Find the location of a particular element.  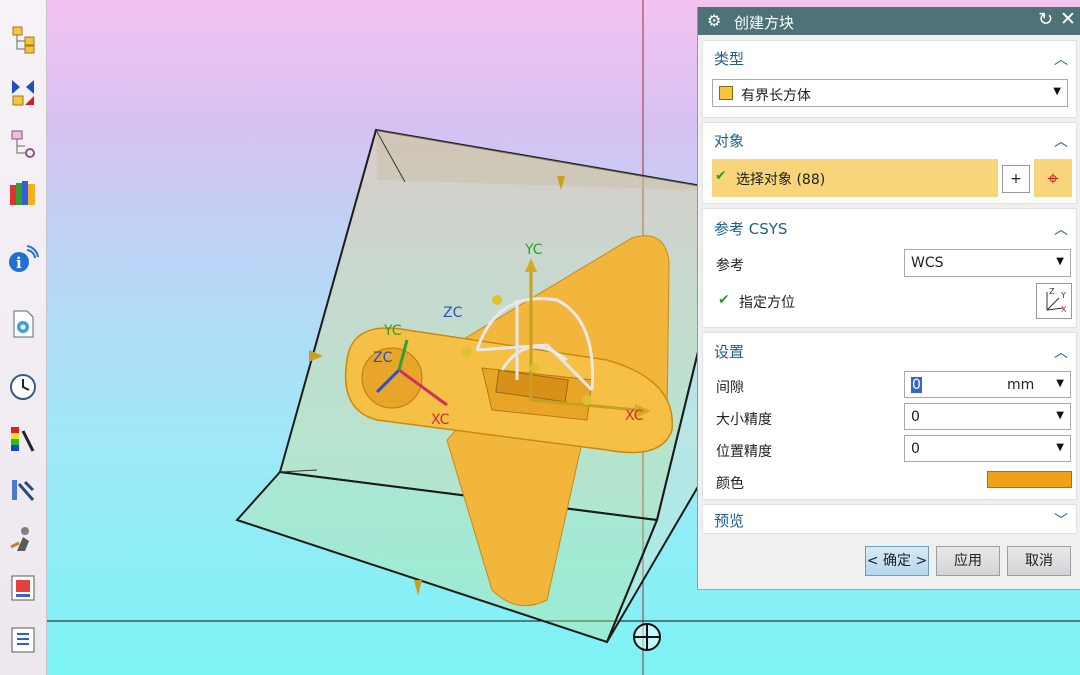

object-header: 对象 is located at coordinates (729, 140).